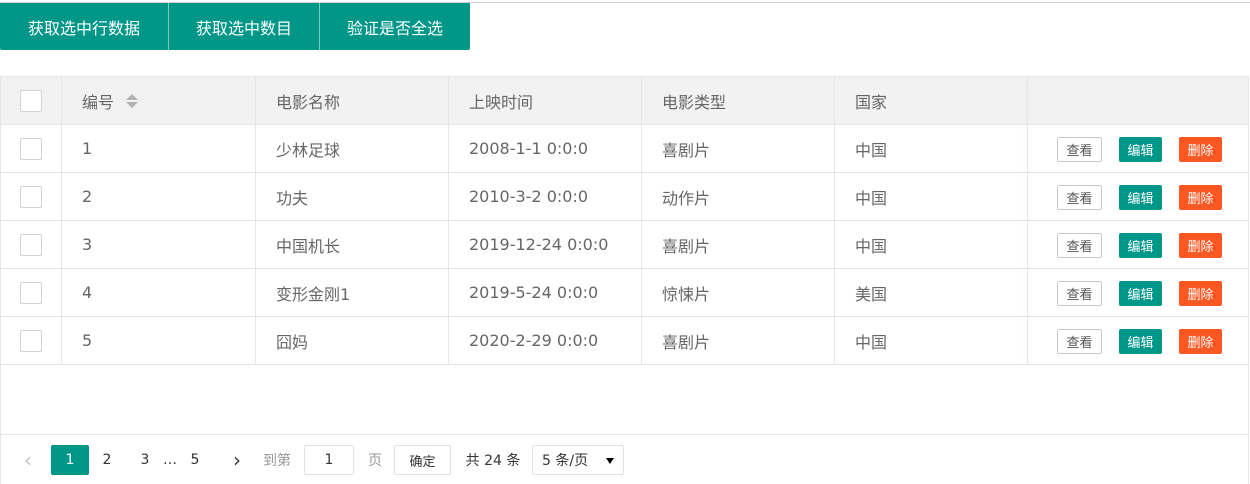  What do you see at coordinates (195, 460) in the screenshot?
I see `page-5: 5` at bounding box center [195, 460].